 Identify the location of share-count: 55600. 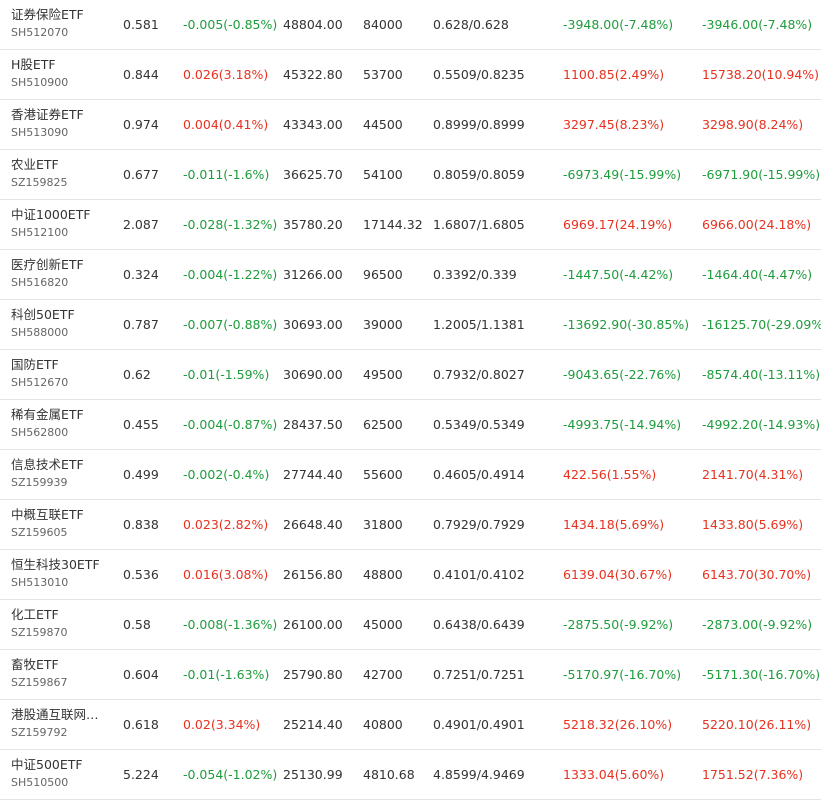
(383, 474).